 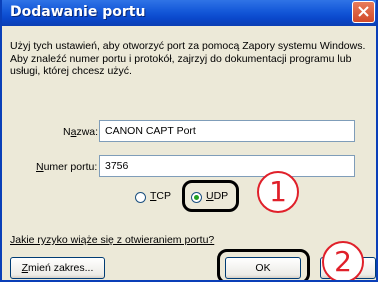 What do you see at coordinates (227, 131) in the screenshot?
I see `name-field: CANON CAPT Port` at bounding box center [227, 131].